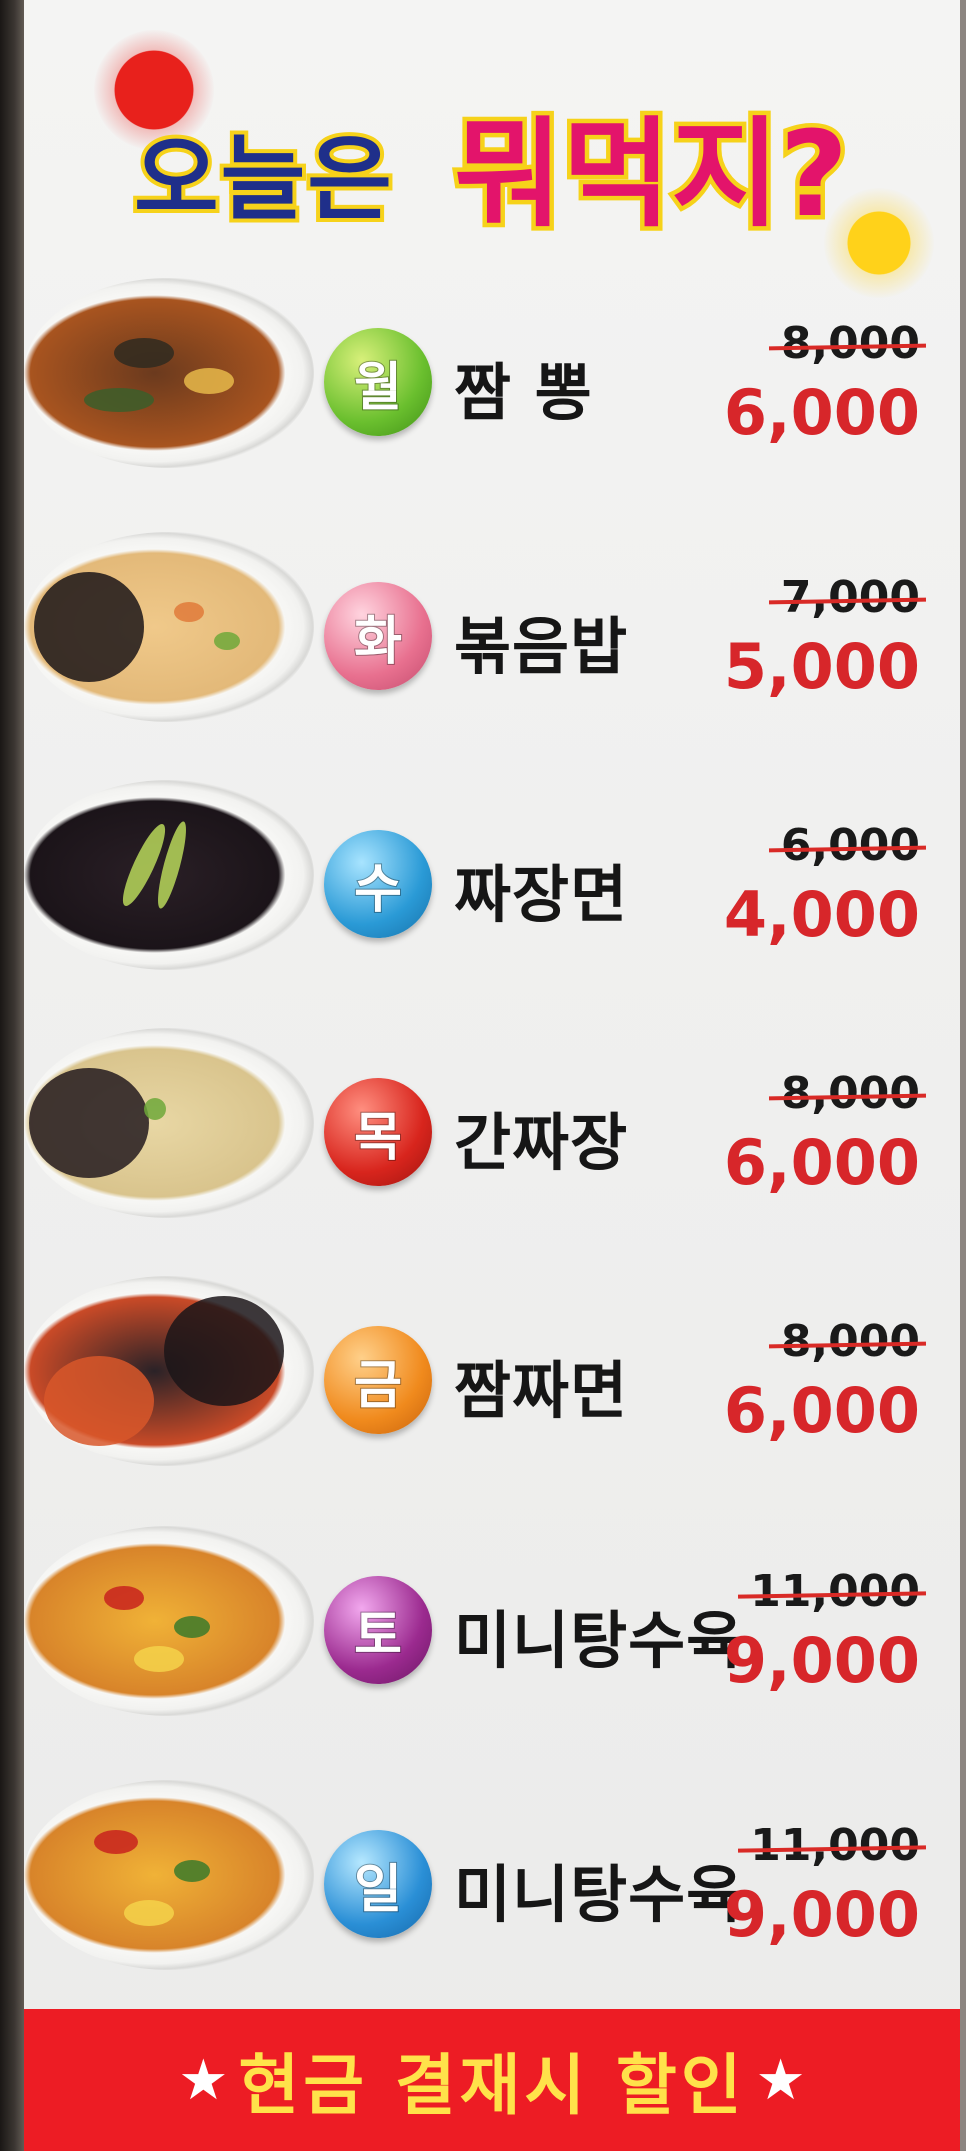 The width and height of the screenshot is (966, 2151). I want to click on menu-row-mon: 월 짬 뽕 8,000 6,000, so click(492, 378).